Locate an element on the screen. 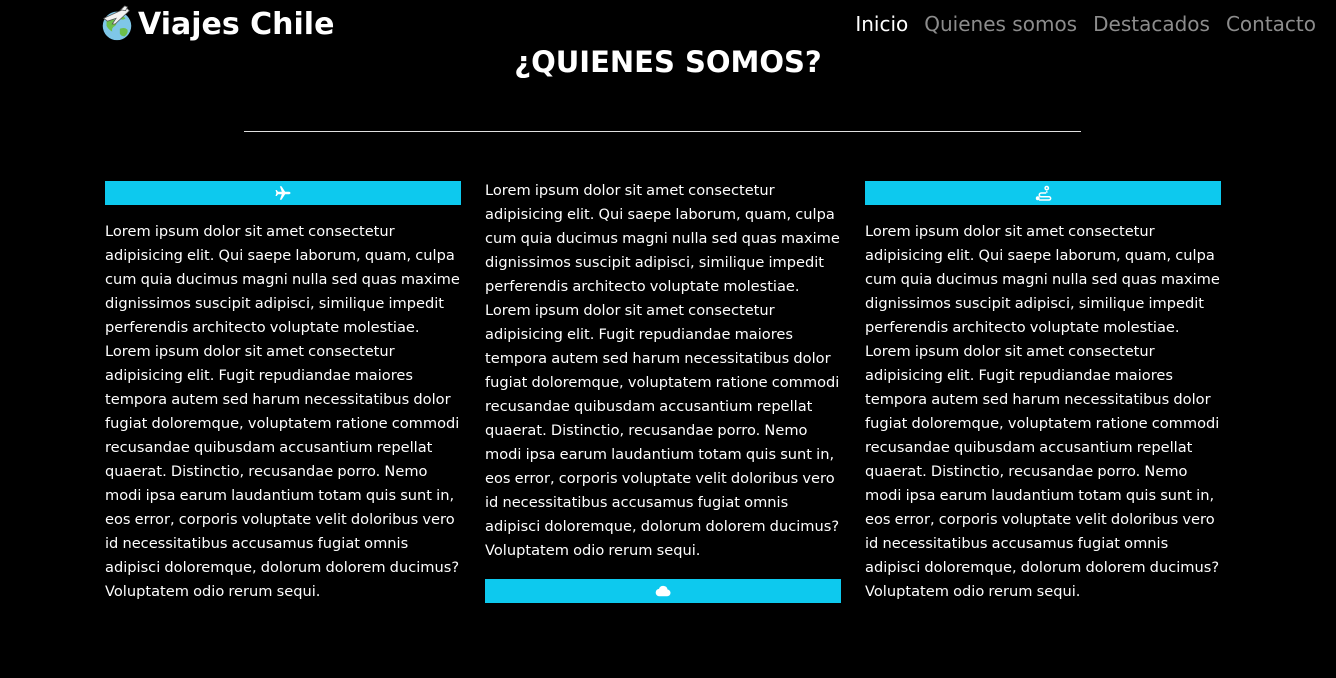  route-icon is located at coordinates (1043, 193).